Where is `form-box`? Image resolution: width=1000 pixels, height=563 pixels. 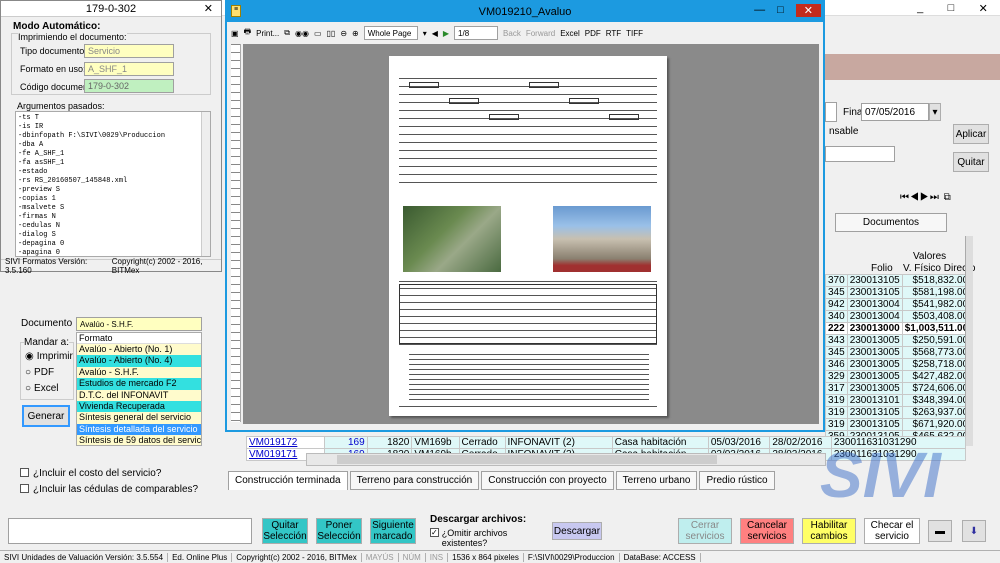
form-box is located at coordinates (624, 117).